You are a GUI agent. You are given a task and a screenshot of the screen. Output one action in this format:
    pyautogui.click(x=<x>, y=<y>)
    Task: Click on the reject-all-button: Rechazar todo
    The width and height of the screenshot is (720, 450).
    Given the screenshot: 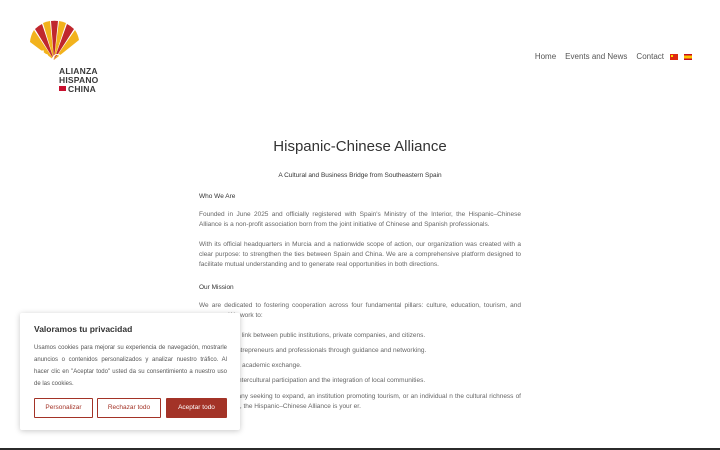 What is the action you would take?
    pyautogui.click(x=129, y=408)
    